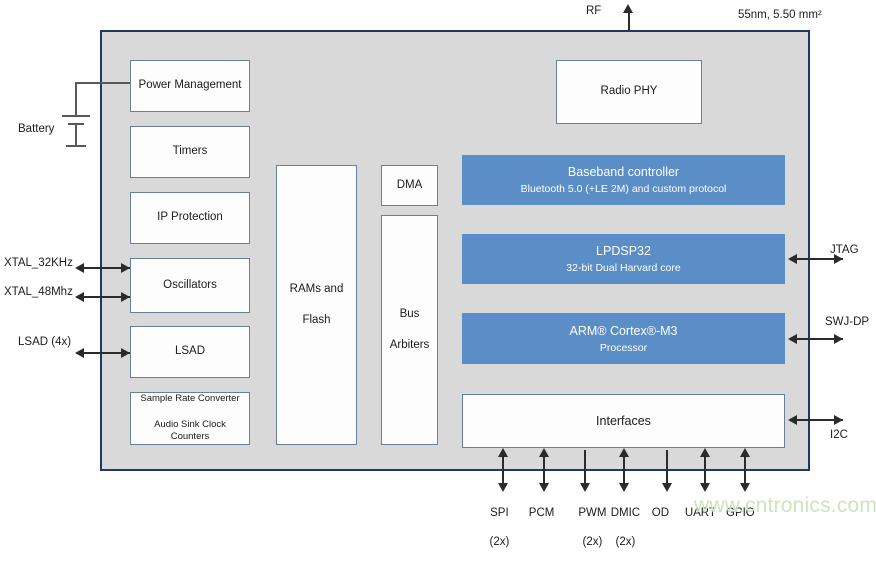 Image resolution: width=876 pixels, height=564 pixels. I want to click on block-lpdsp32: LPDSP32 32-bit Dual Harvard core, so click(623, 259).